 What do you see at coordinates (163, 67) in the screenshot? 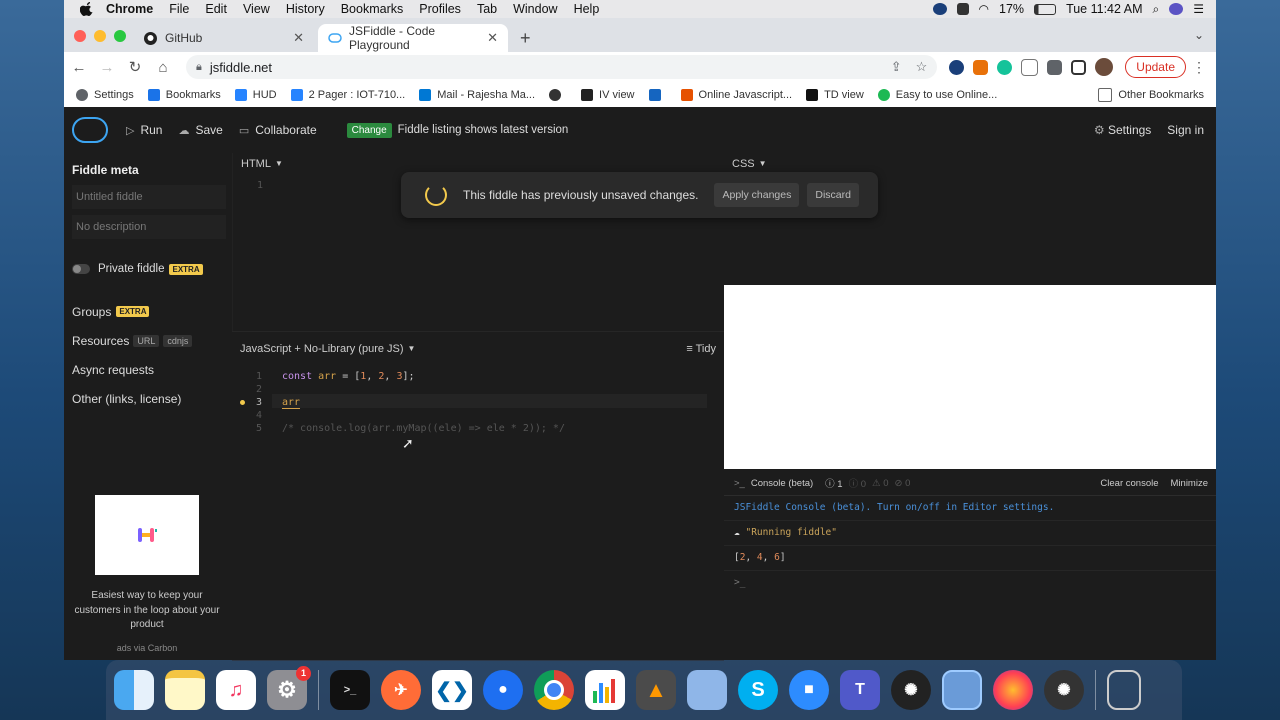
I see `home-icon: ⌂` at bounding box center [163, 67].